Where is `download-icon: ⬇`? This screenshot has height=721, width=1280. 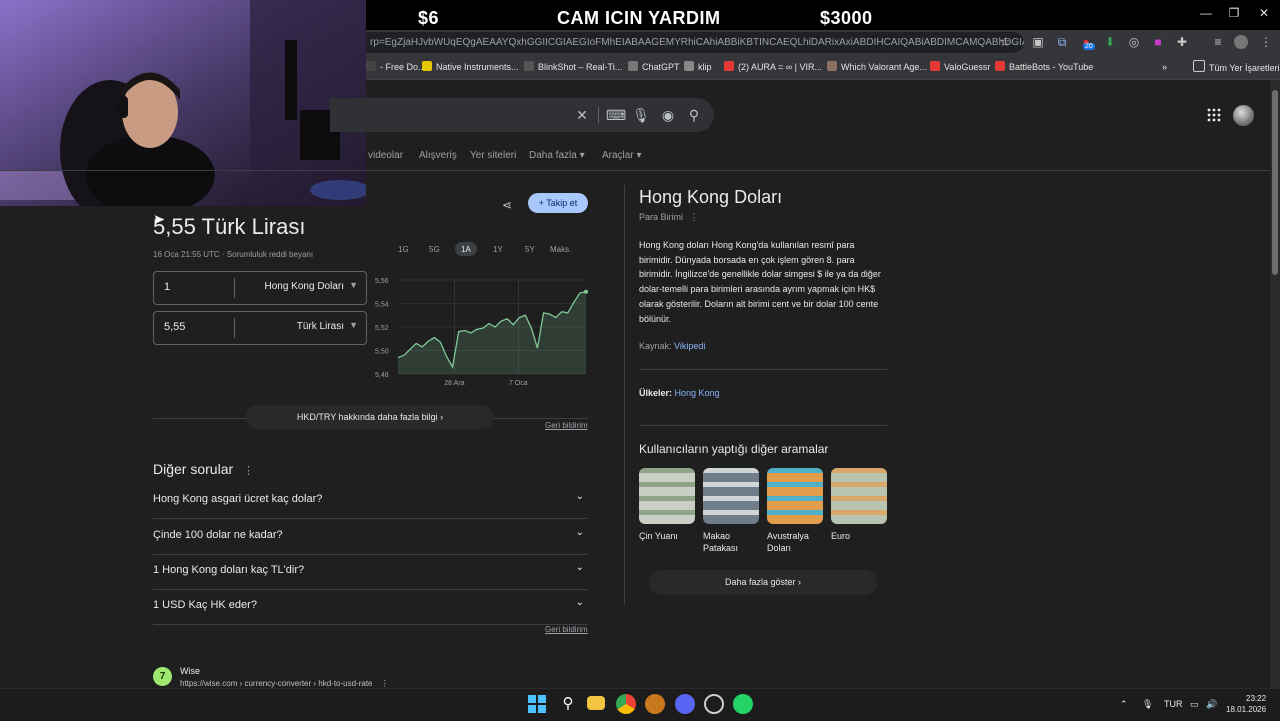 download-icon: ⬇ is located at coordinates (1110, 42).